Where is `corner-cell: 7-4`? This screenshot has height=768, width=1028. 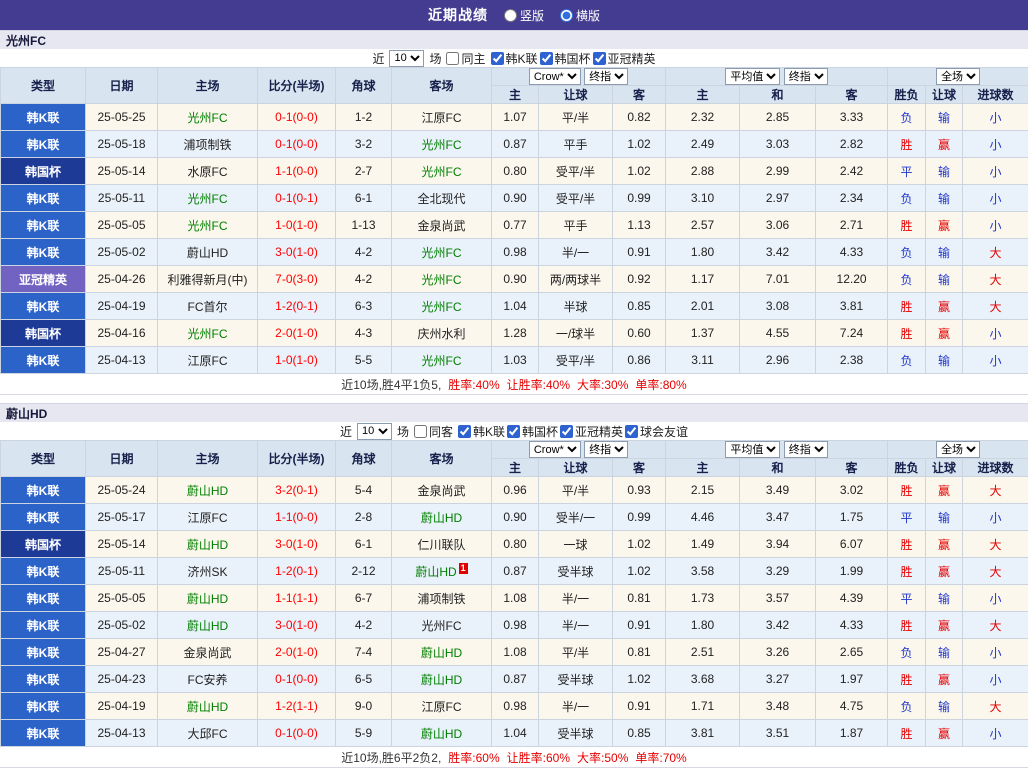
corner-cell: 7-4 is located at coordinates (364, 652).